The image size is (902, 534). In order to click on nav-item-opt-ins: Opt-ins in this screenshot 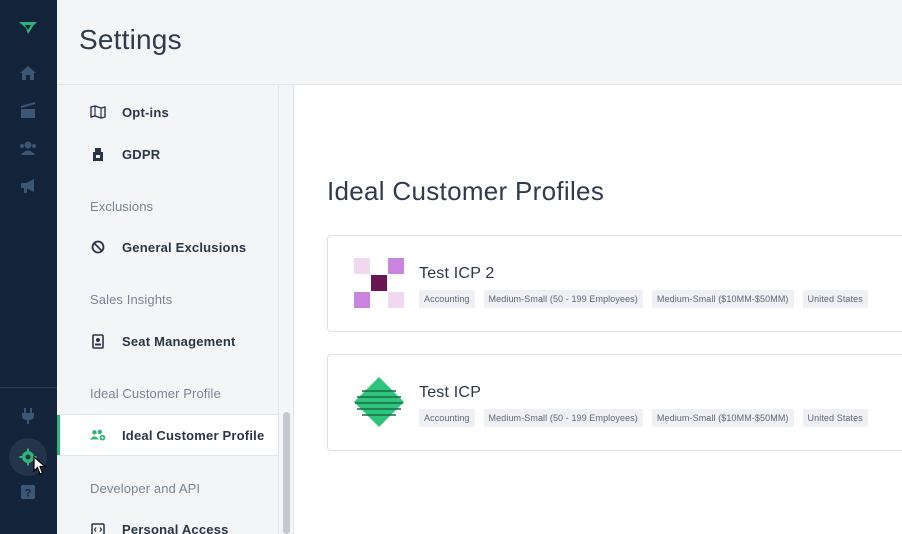, I will do `click(167, 112)`.